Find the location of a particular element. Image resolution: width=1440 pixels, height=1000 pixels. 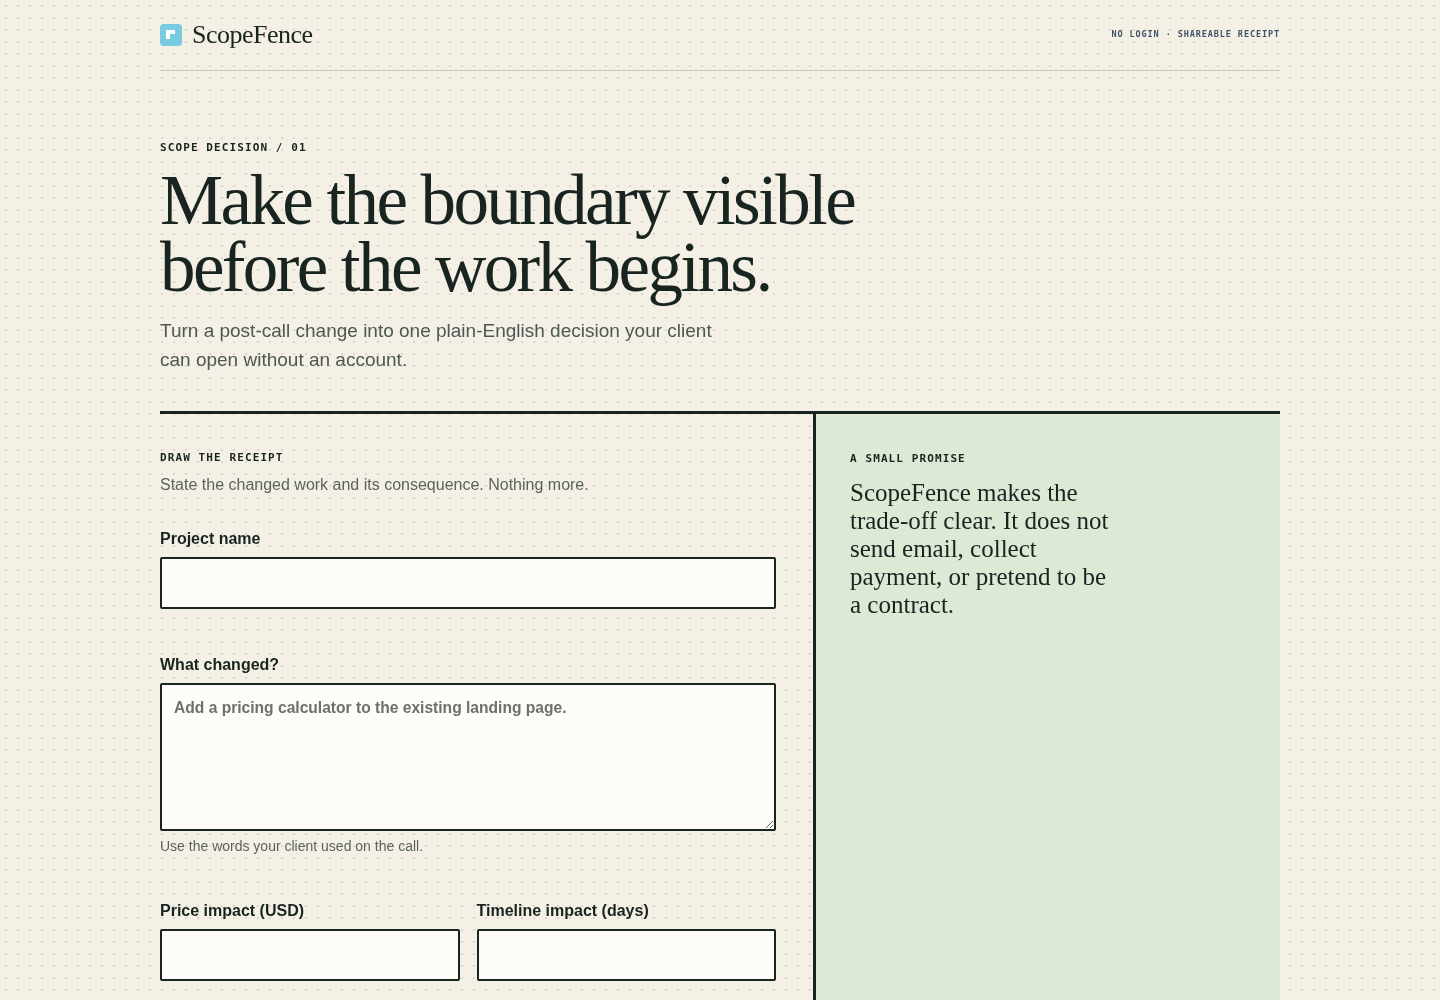

field-label: Project name is located at coordinates (211, 539).